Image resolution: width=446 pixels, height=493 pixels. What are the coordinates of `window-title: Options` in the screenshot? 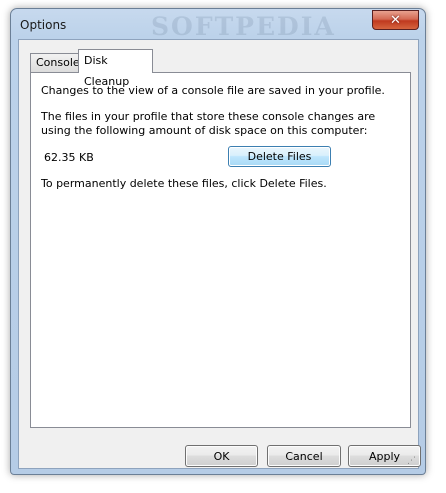 It's located at (43, 25).